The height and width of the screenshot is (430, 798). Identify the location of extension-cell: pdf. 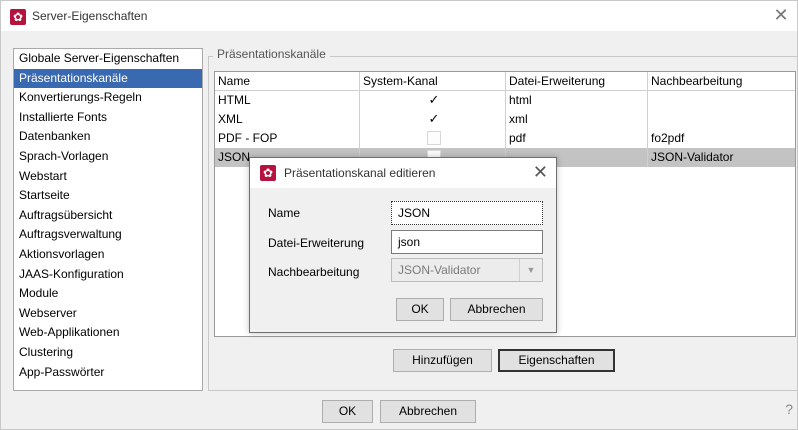
(577, 138).